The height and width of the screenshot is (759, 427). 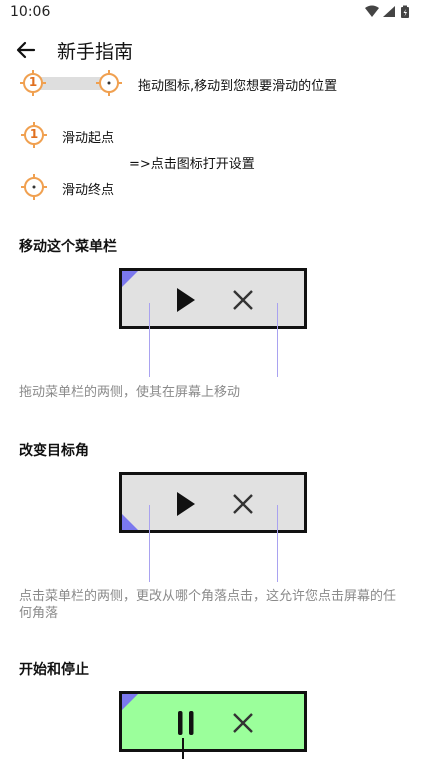 I want to click on start-target-icon: 1, so click(x=33, y=83).